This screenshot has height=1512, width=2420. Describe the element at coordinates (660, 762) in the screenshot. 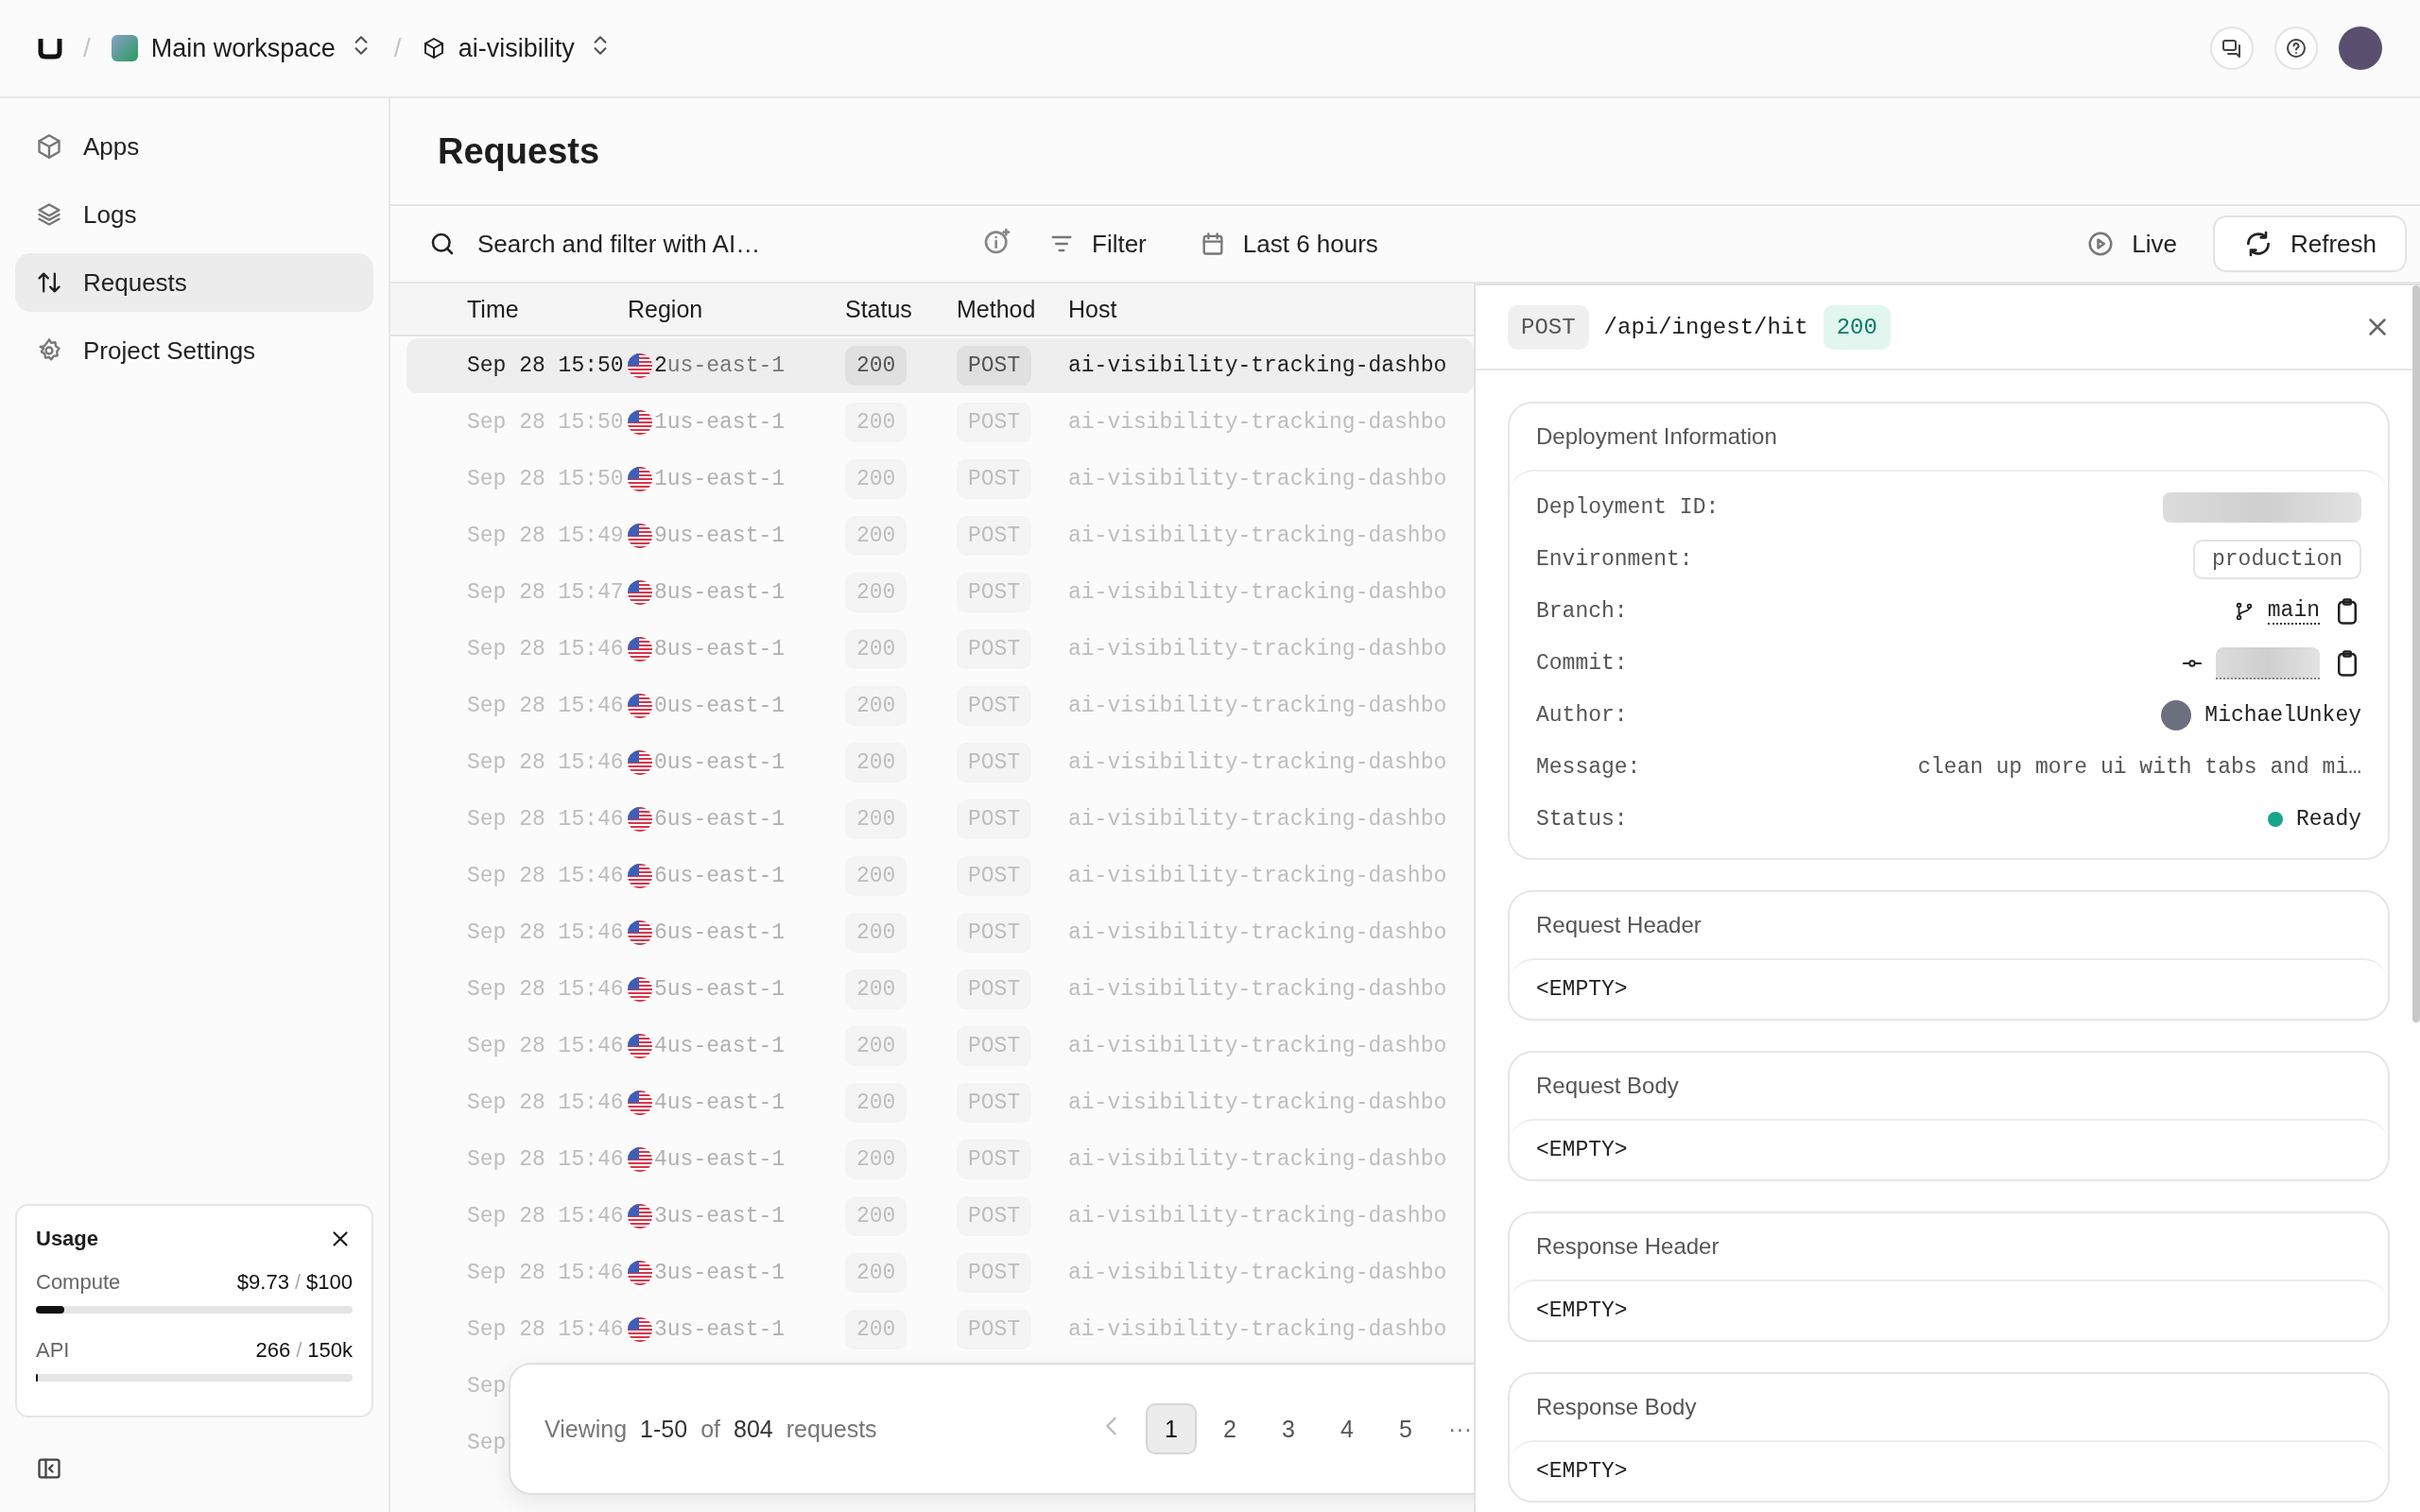

I see `time-cell: 0` at that location.